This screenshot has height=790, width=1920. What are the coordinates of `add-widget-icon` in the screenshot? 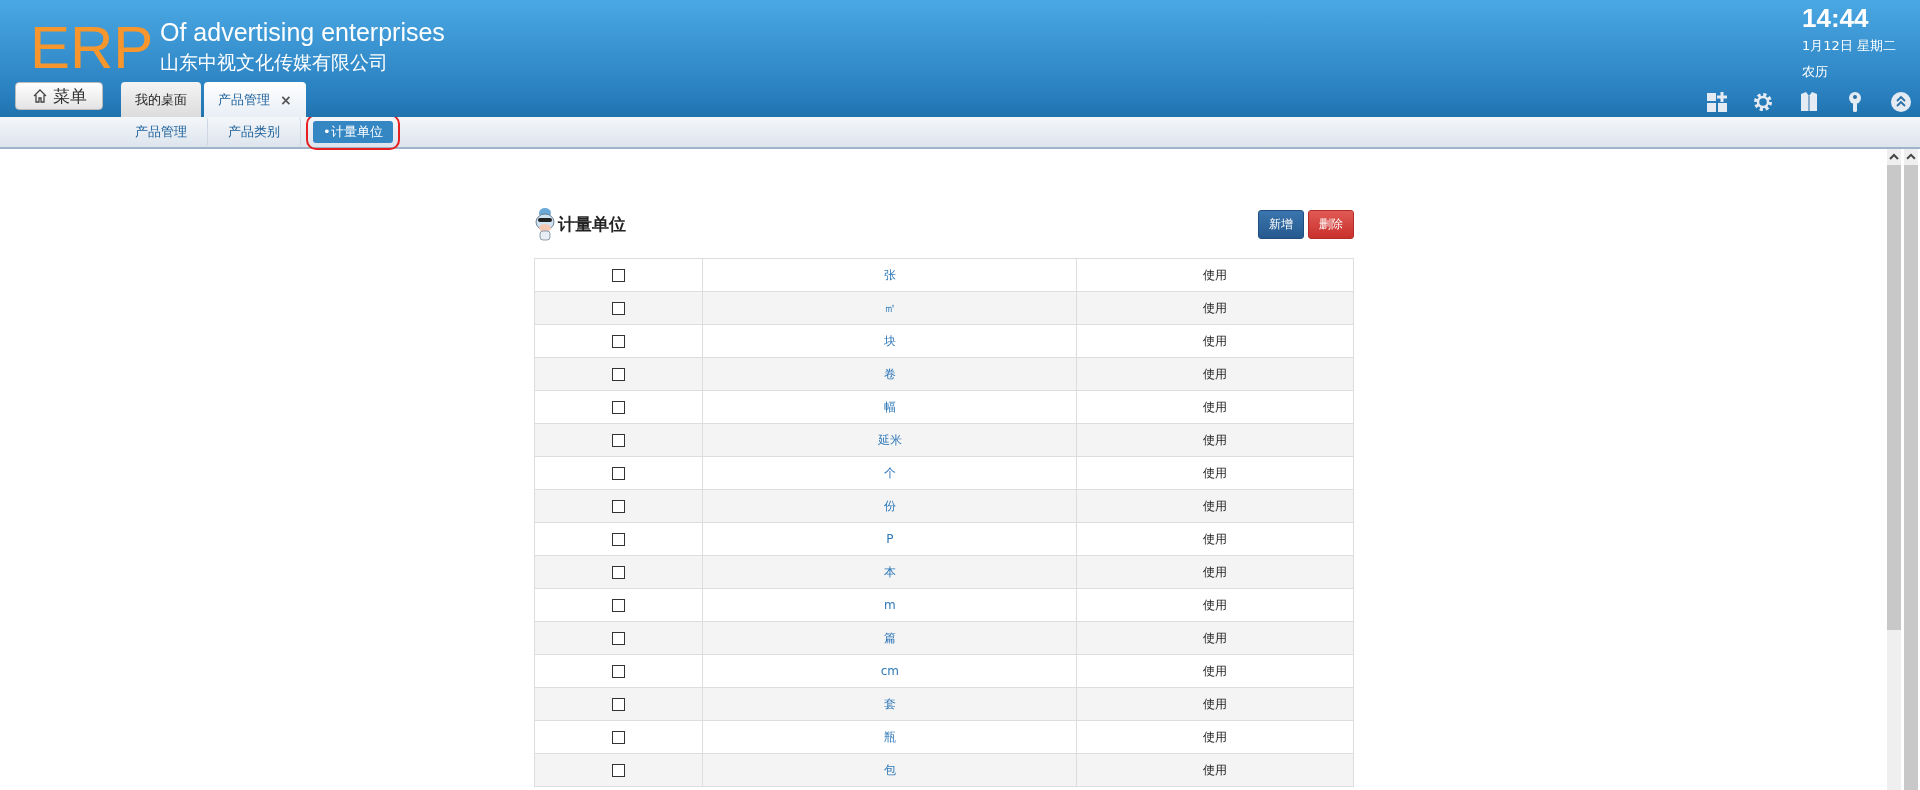 It's located at (1717, 102).